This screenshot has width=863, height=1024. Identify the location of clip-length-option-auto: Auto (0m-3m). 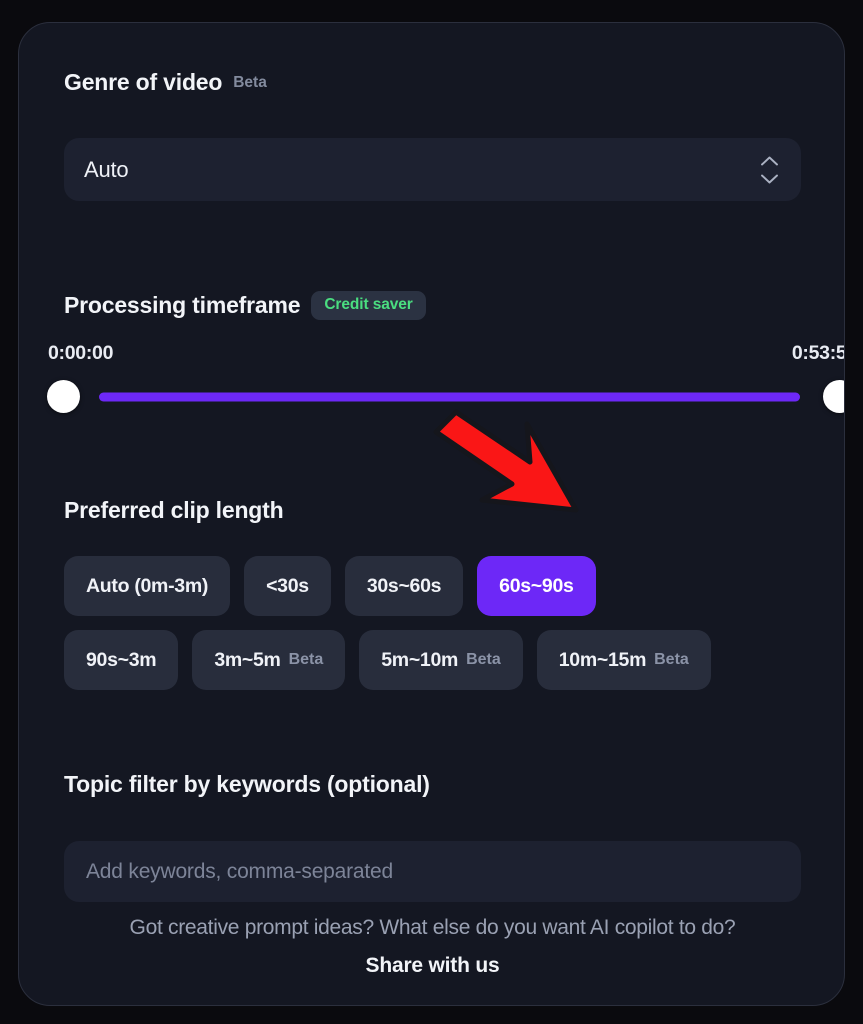
(147, 586).